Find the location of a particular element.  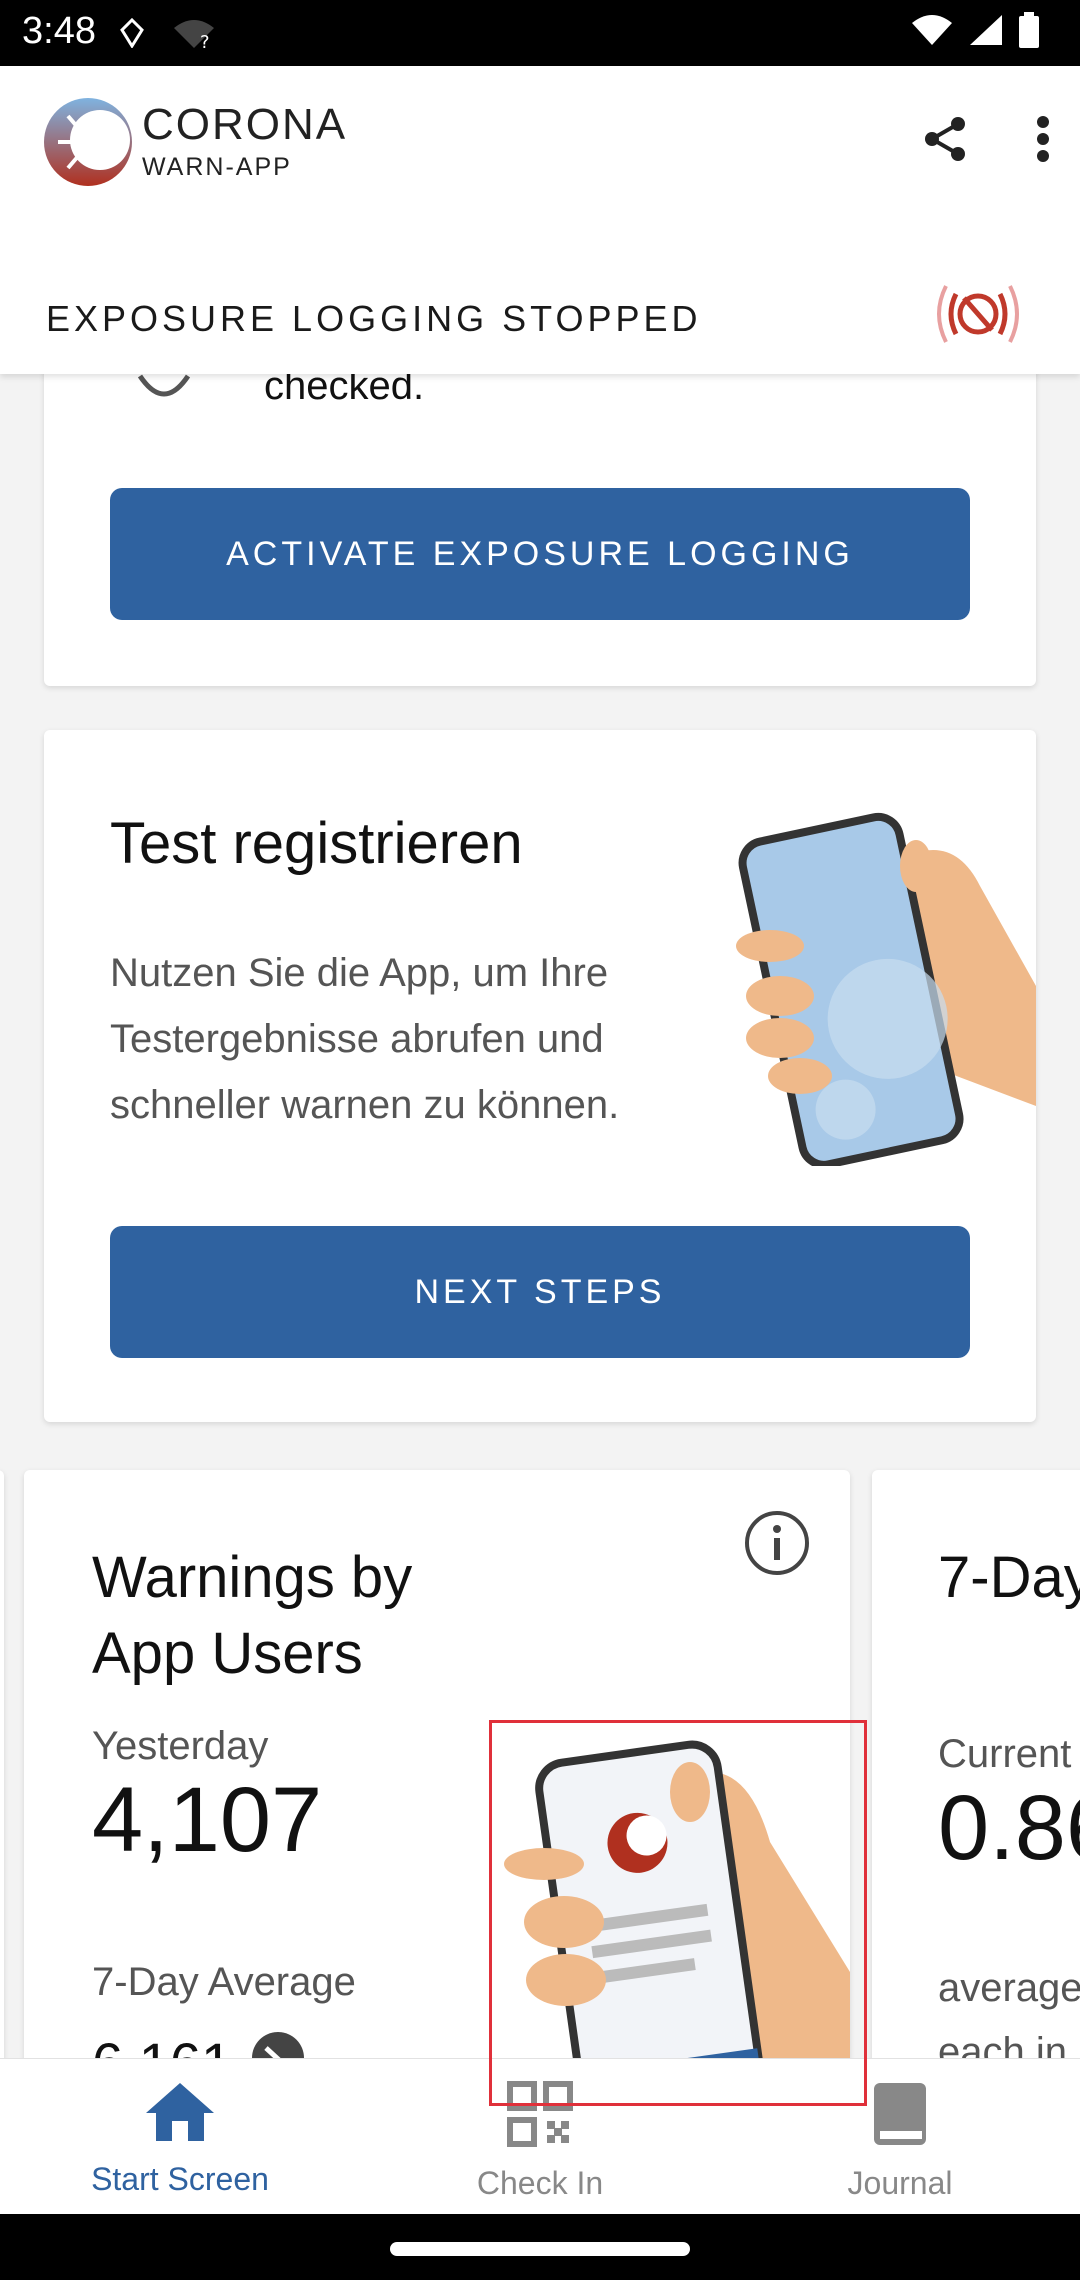

trend-icon is located at coordinates (278, 2044).